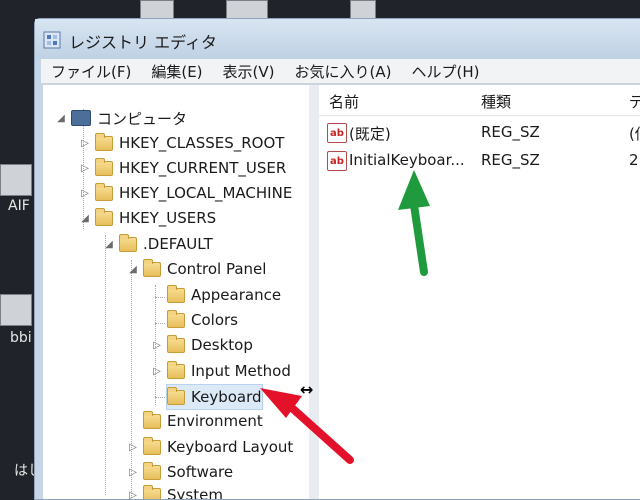 Image resolution: width=640 pixels, height=500 pixels. I want to click on tree-node-computer: ◢ コンピュータ, so click(121, 118).